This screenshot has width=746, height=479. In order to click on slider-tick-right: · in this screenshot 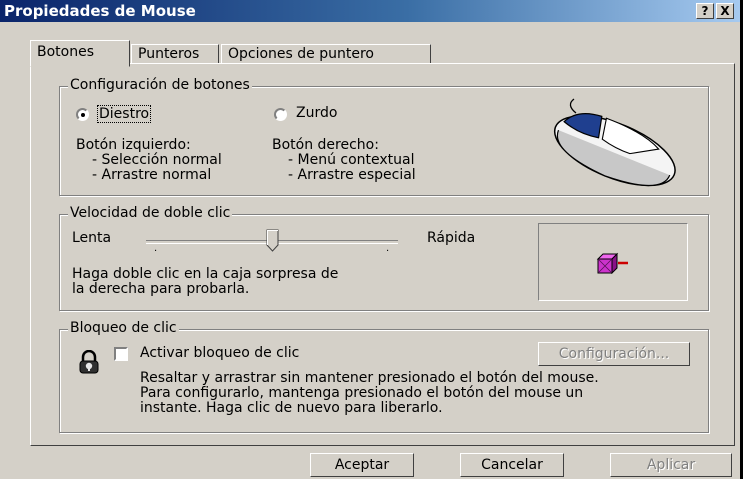, I will do `click(388, 251)`.